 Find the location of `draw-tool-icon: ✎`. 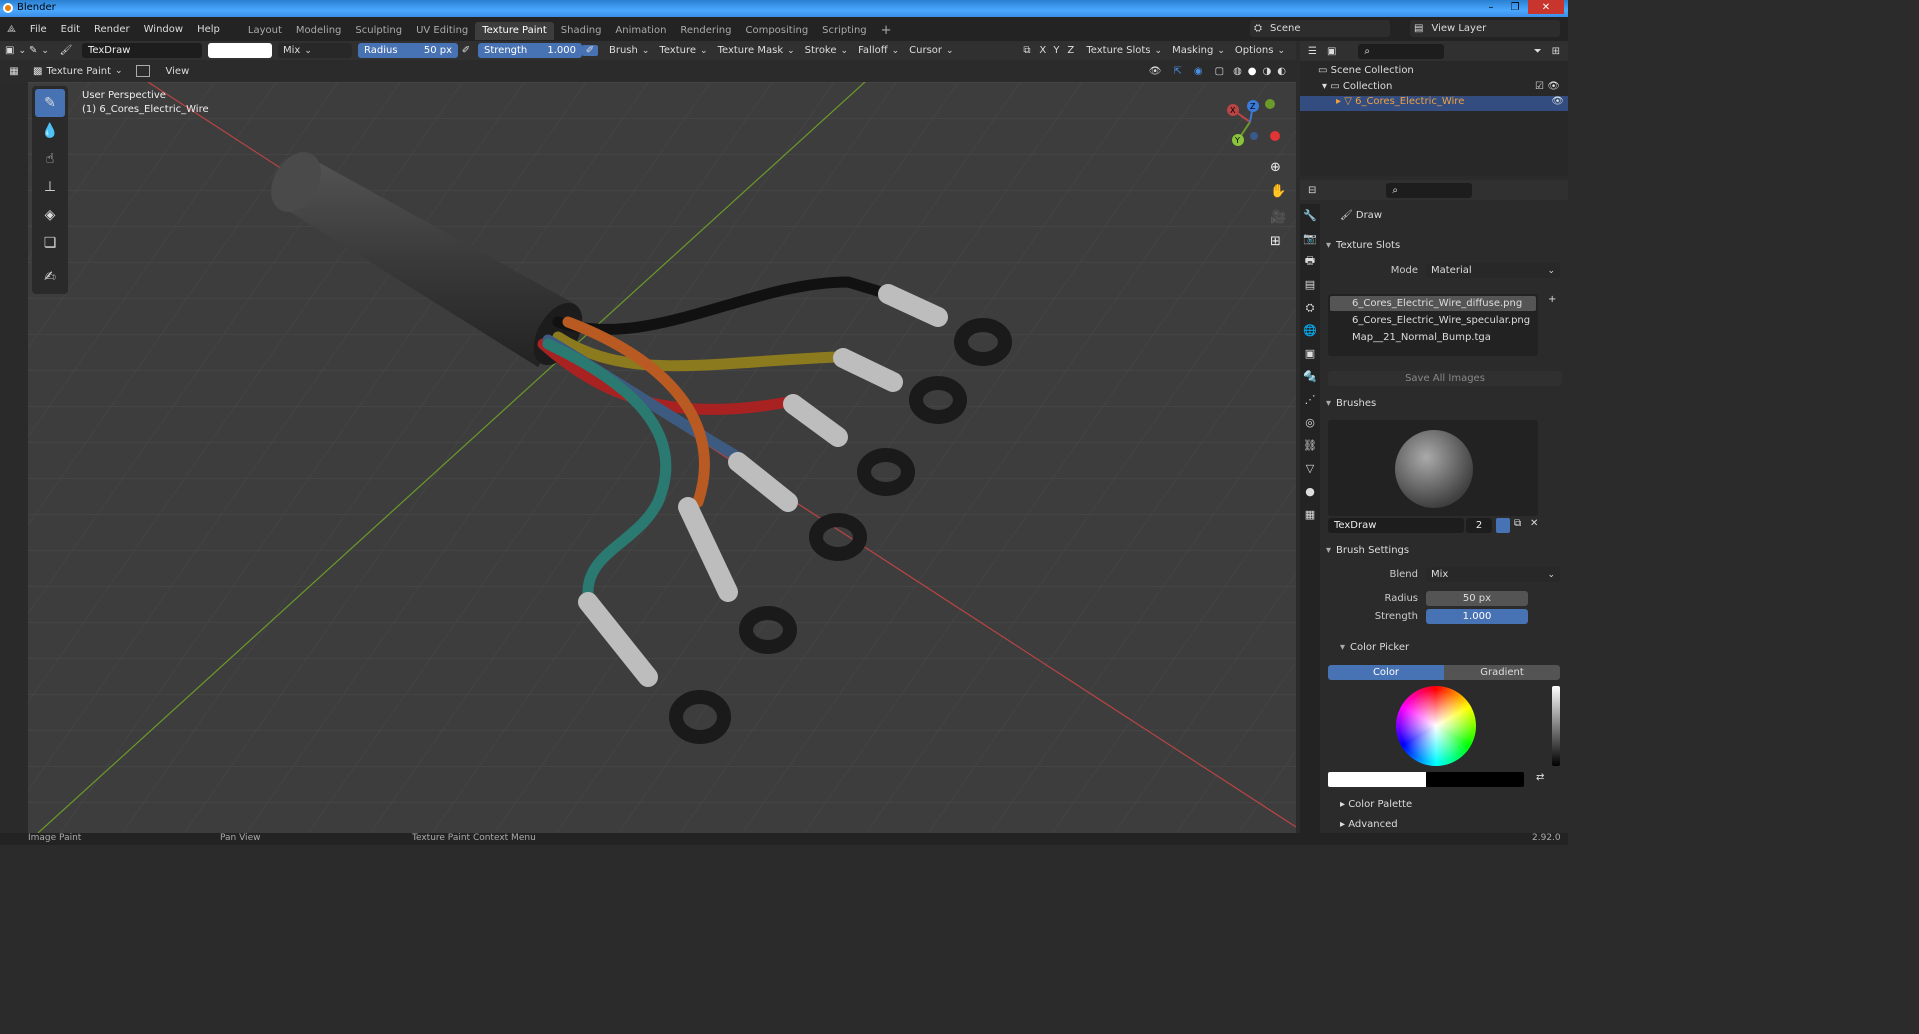

draw-tool-icon: ✎ is located at coordinates (50, 103).